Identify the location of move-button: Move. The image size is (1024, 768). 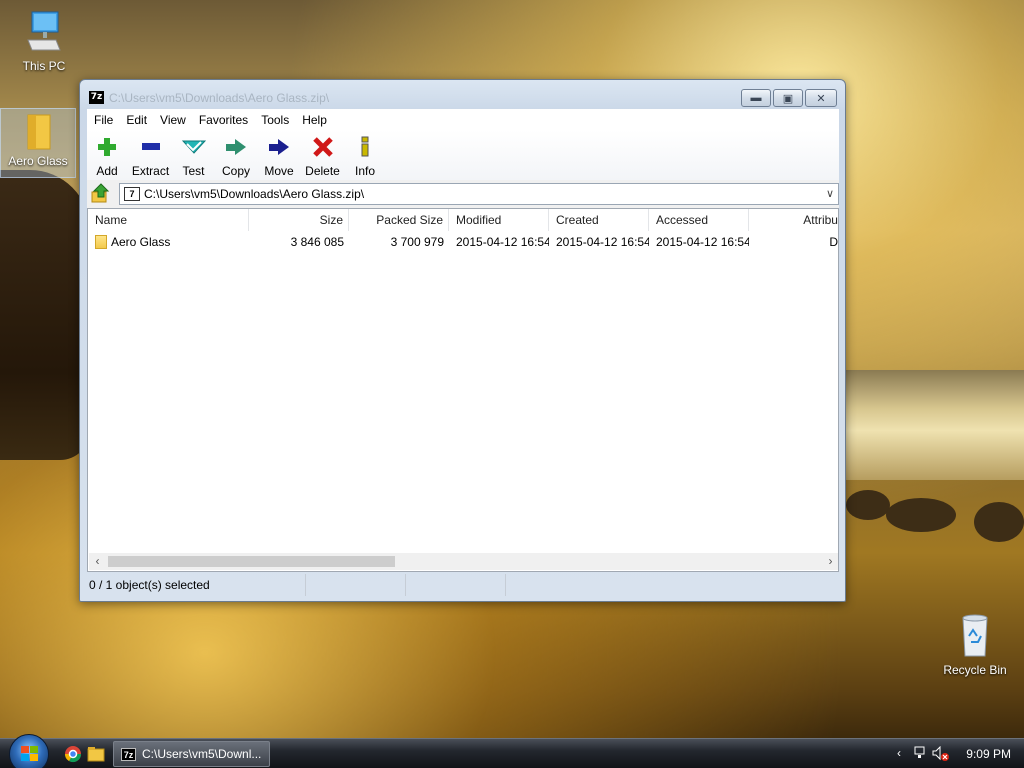
(279, 155).